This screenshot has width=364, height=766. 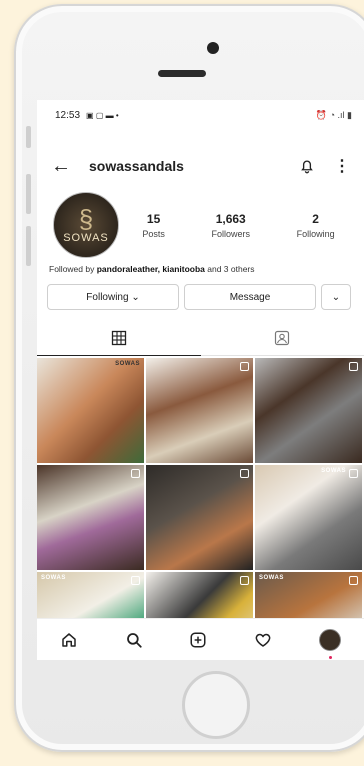 I want to click on stat-followers: 1,663 Followers, so click(x=230, y=225).